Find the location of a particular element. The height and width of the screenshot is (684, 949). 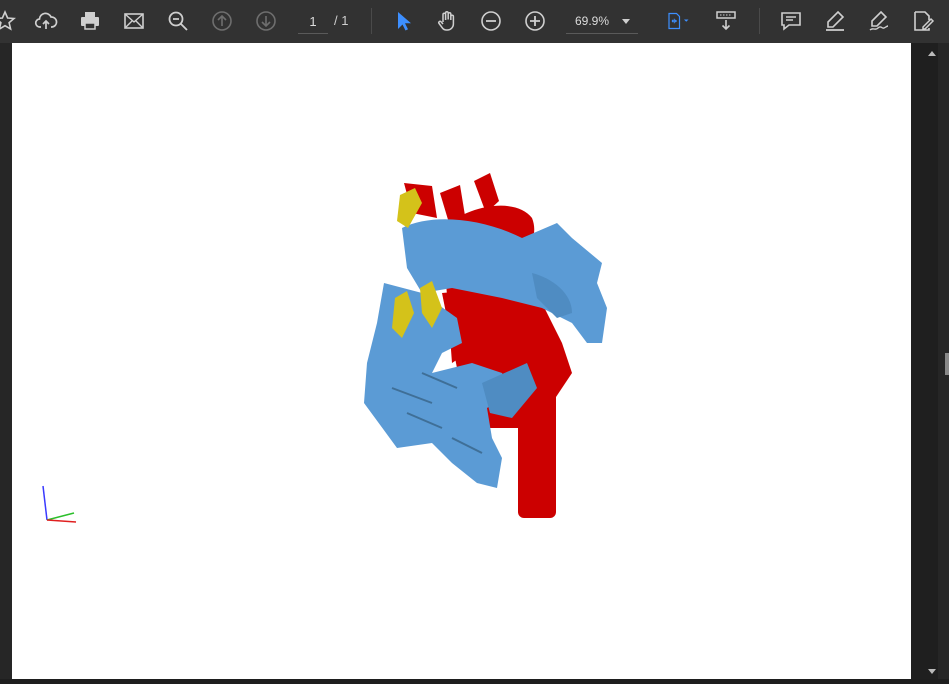

comment-icon is located at coordinates (791, 21).